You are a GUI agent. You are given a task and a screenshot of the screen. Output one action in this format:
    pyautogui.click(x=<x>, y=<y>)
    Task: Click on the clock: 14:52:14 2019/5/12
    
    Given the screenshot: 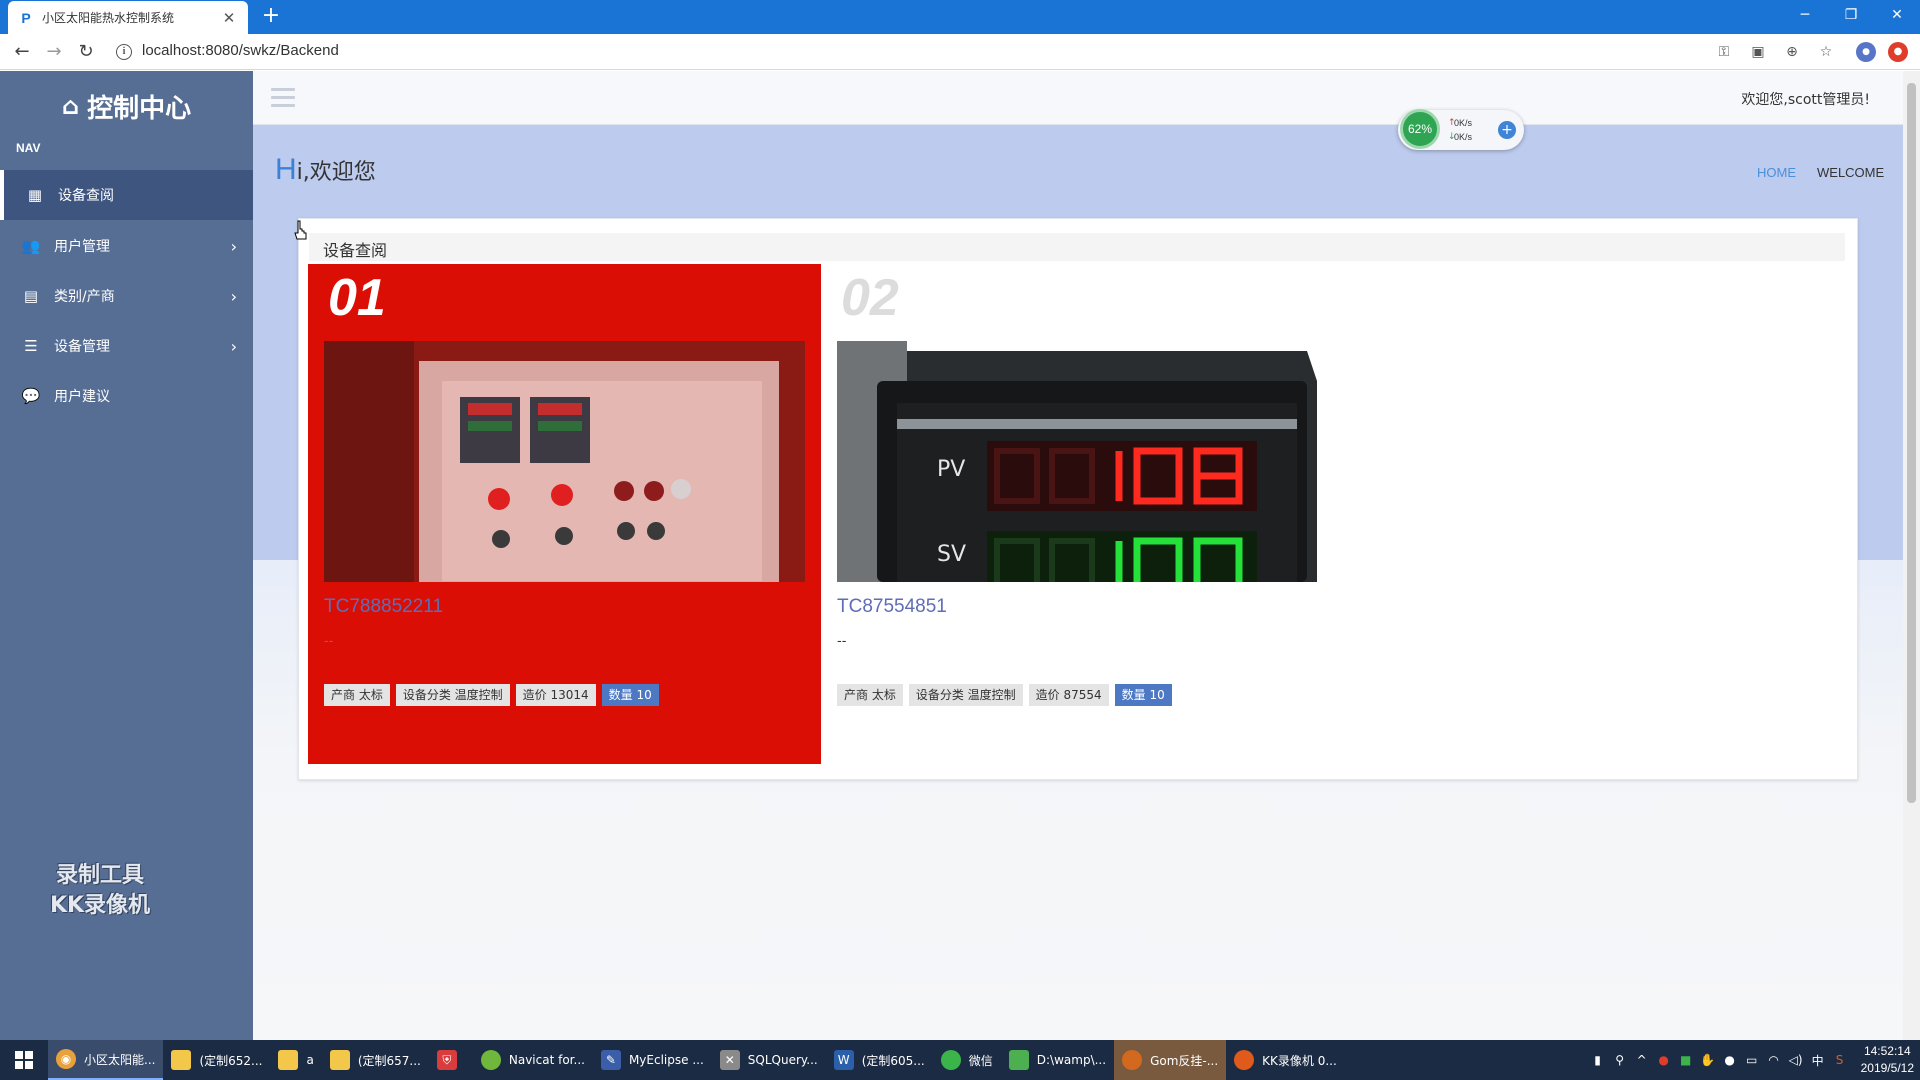 What is the action you would take?
    pyautogui.click(x=1887, y=1060)
    